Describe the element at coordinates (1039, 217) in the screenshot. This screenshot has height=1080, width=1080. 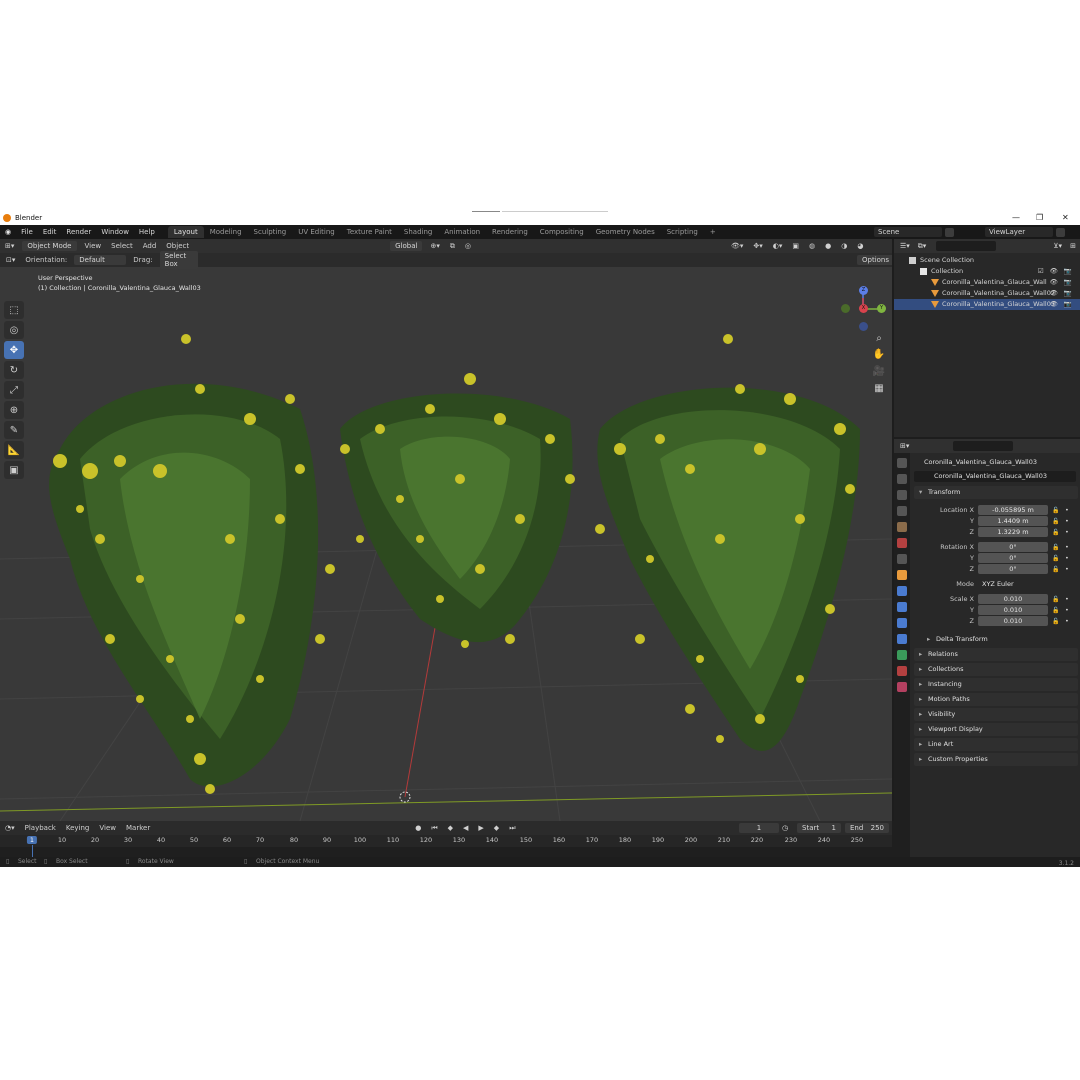
I see `maximize-button: ❐` at that location.